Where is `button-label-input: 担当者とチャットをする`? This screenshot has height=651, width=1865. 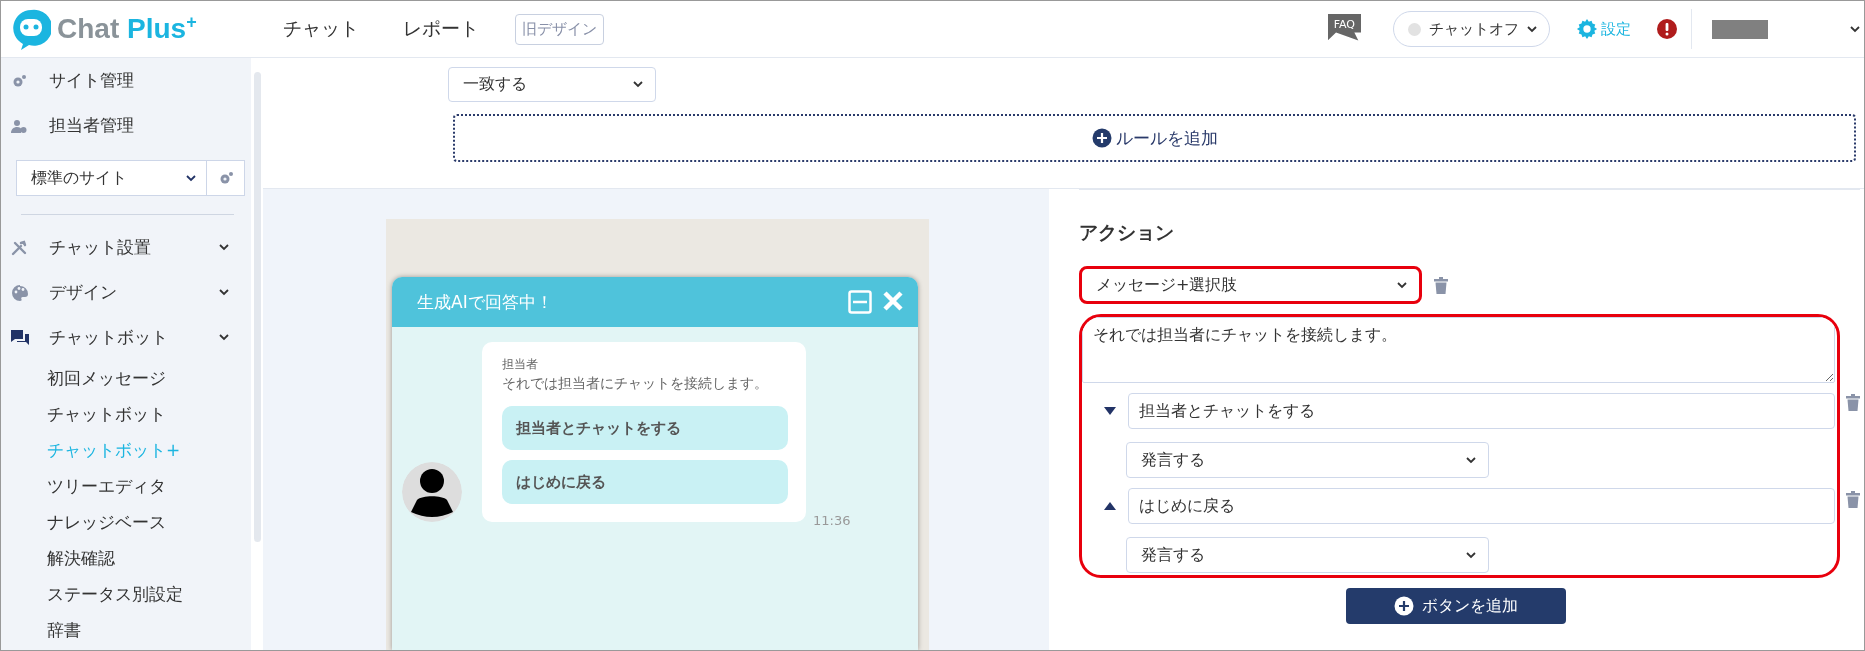 button-label-input: 担当者とチャットをする is located at coordinates (1481, 411).